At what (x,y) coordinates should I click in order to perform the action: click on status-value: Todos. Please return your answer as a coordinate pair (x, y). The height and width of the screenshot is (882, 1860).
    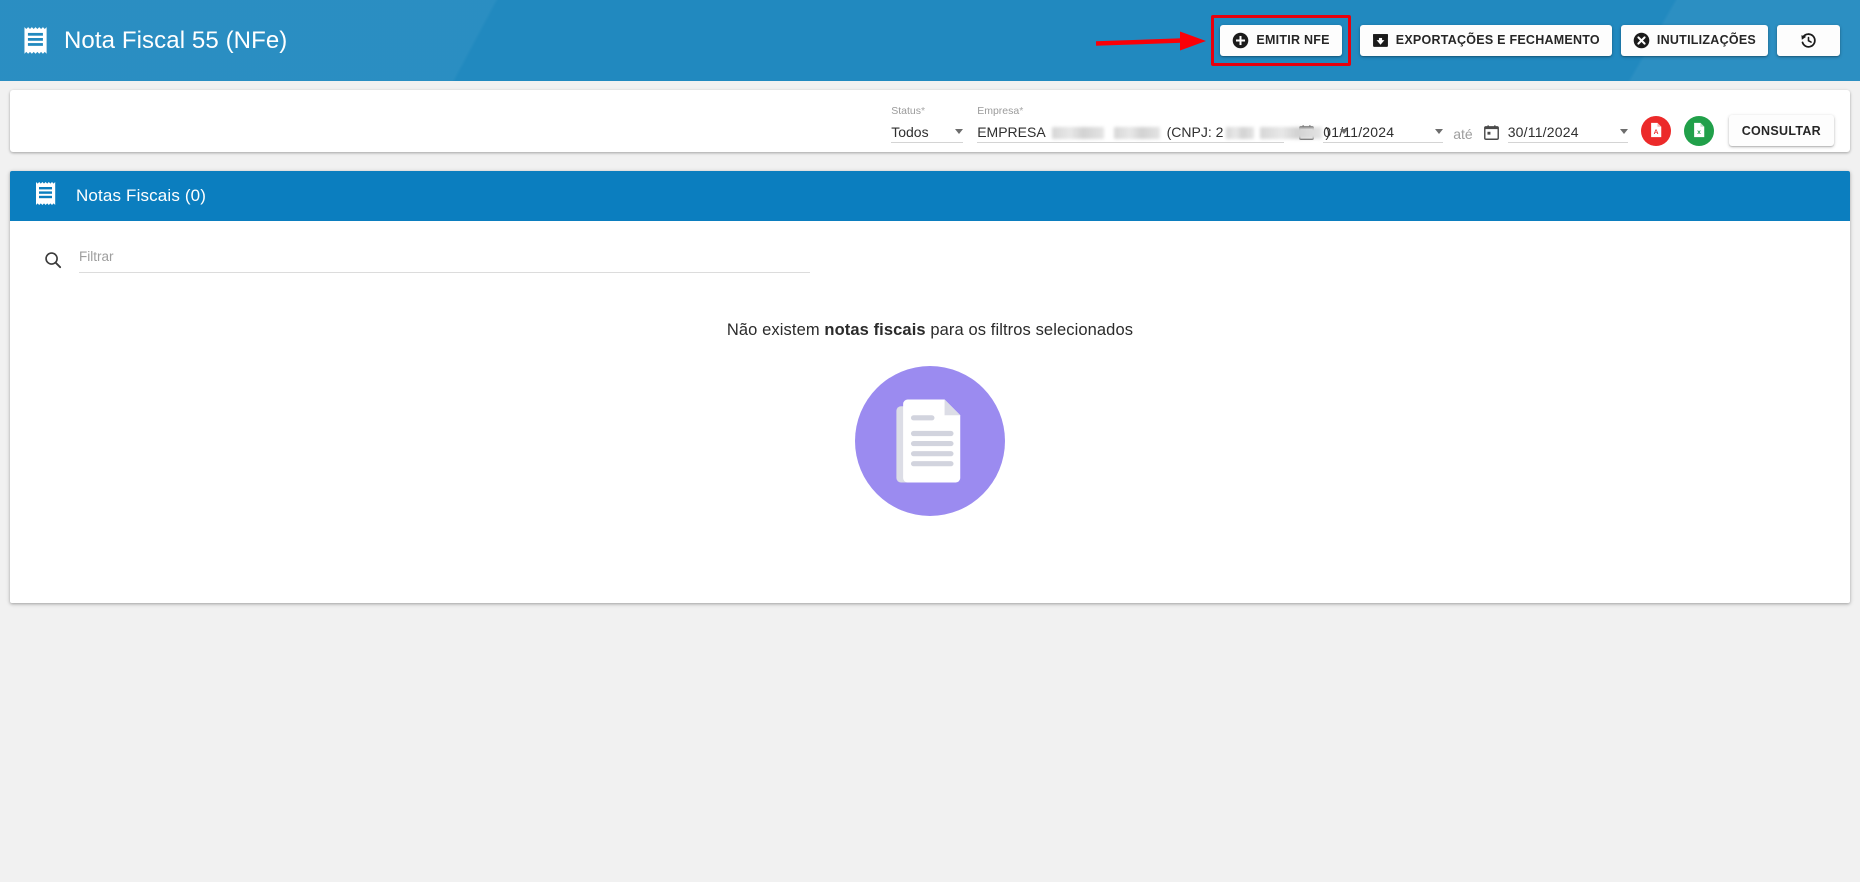
    Looking at the image, I should click on (910, 131).